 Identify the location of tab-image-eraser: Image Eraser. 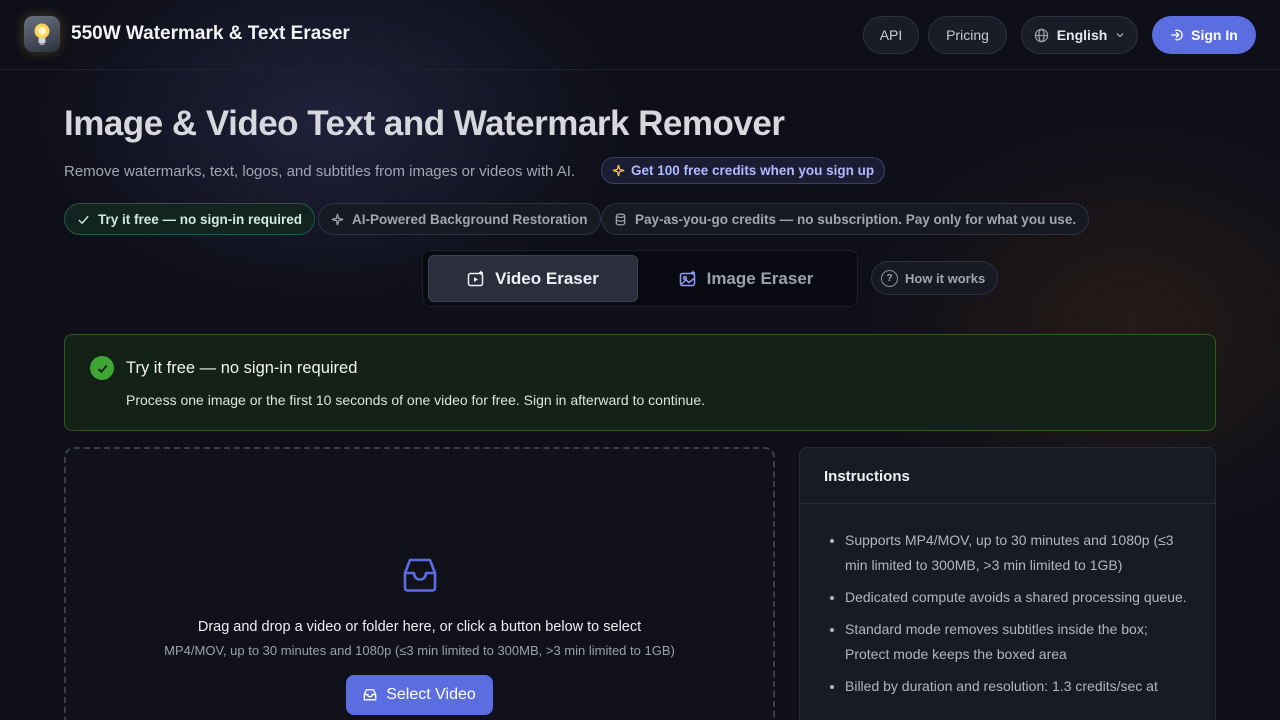
(746, 278).